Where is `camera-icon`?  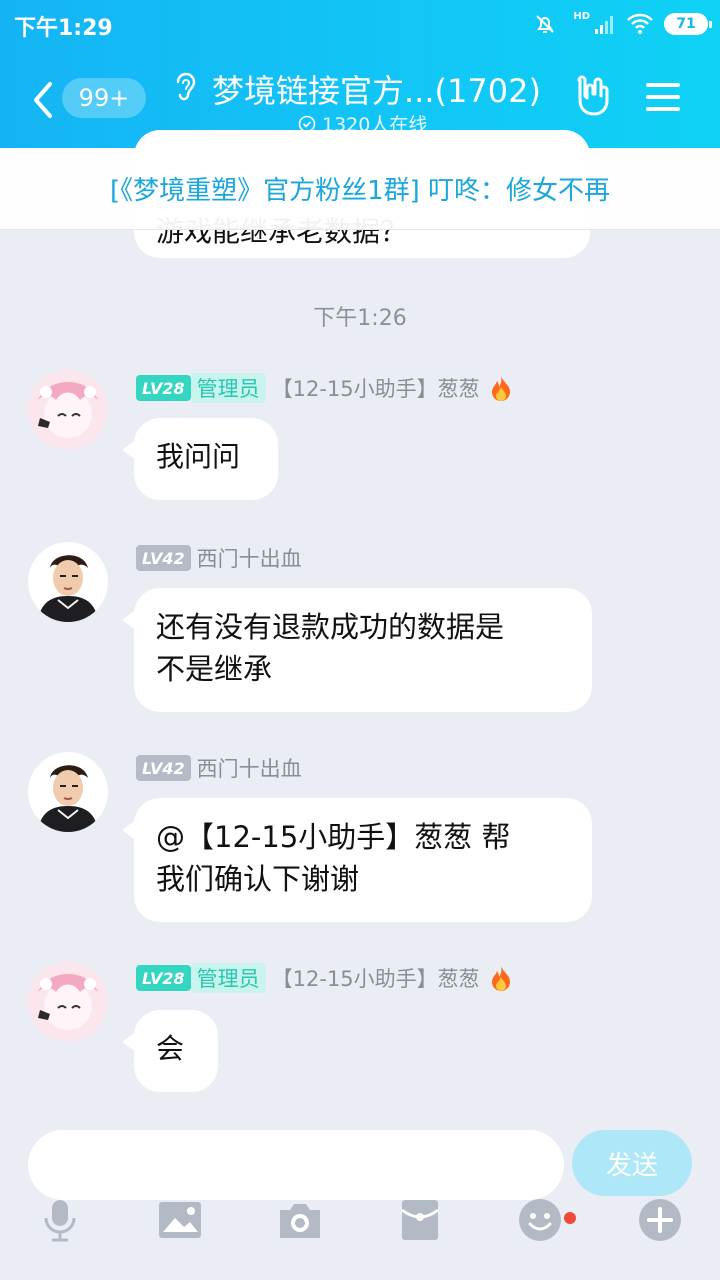 camera-icon is located at coordinates (300, 1220).